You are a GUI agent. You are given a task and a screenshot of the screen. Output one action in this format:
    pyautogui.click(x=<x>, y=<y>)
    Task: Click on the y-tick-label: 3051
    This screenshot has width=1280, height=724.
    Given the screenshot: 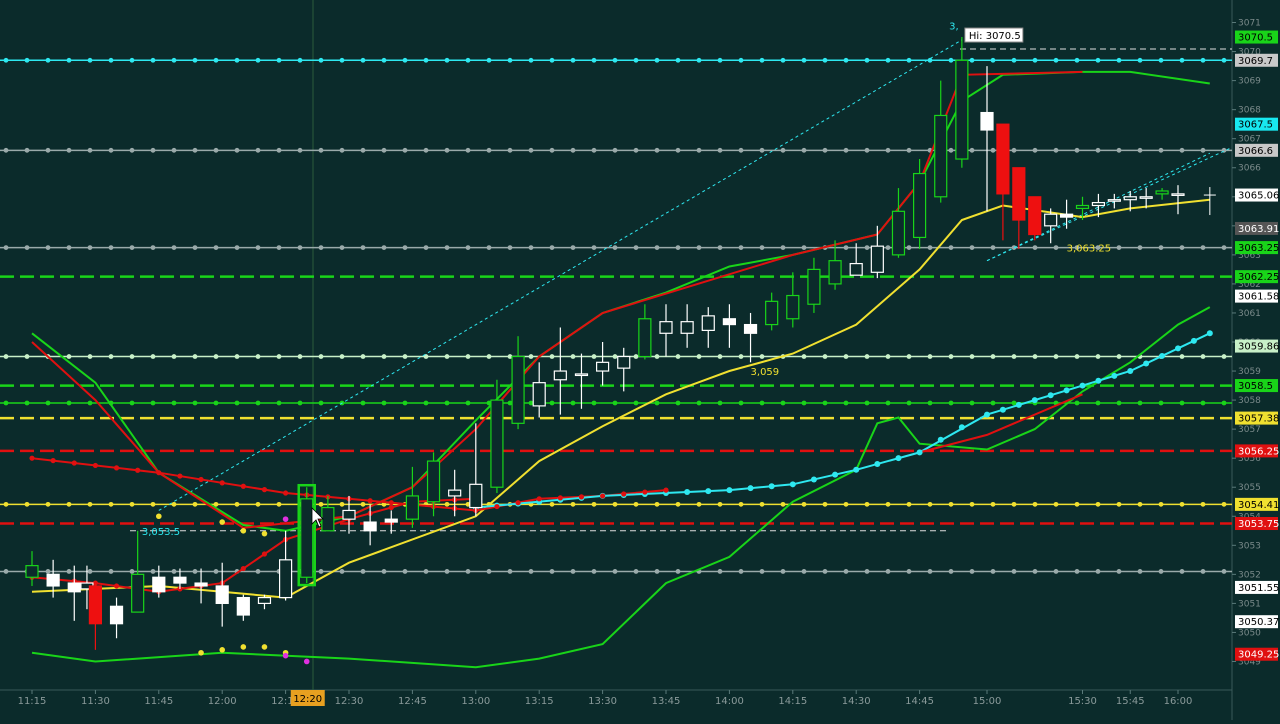 What is the action you would take?
    pyautogui.click(x=1249, y=604)
    